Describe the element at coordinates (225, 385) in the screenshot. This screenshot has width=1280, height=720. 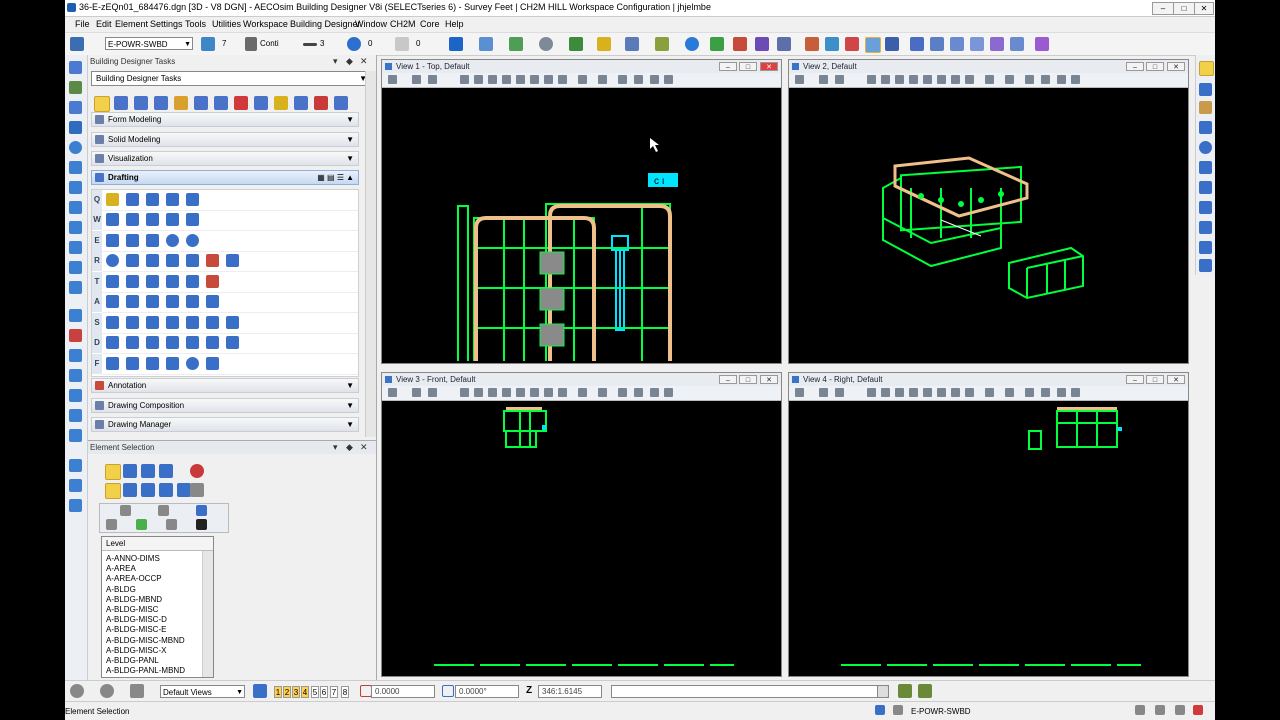
I see `section-annotation: Annotation ▼` at that location.